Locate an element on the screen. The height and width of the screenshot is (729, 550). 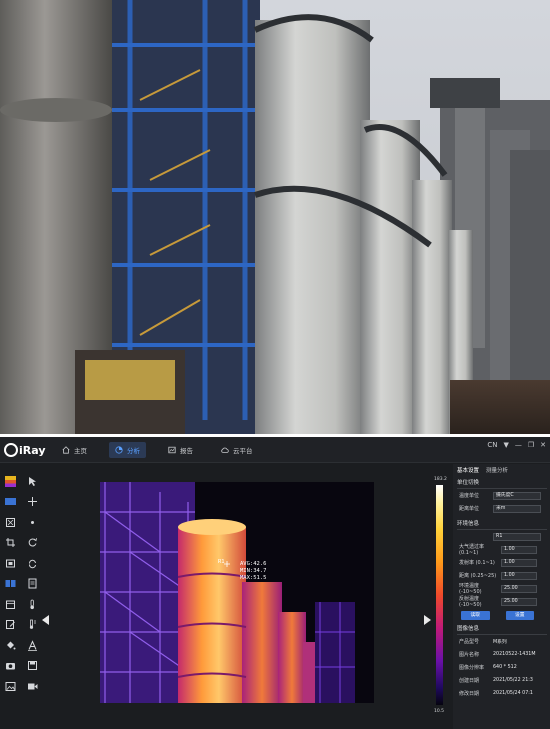
tool-palette is located at coordinates (21, 584).